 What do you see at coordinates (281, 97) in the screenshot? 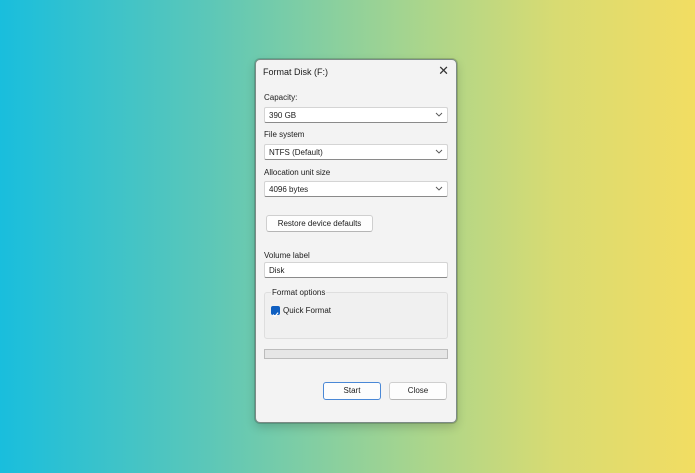
I see `capacity-label: Capacity:` at bounding box center [281, 97].